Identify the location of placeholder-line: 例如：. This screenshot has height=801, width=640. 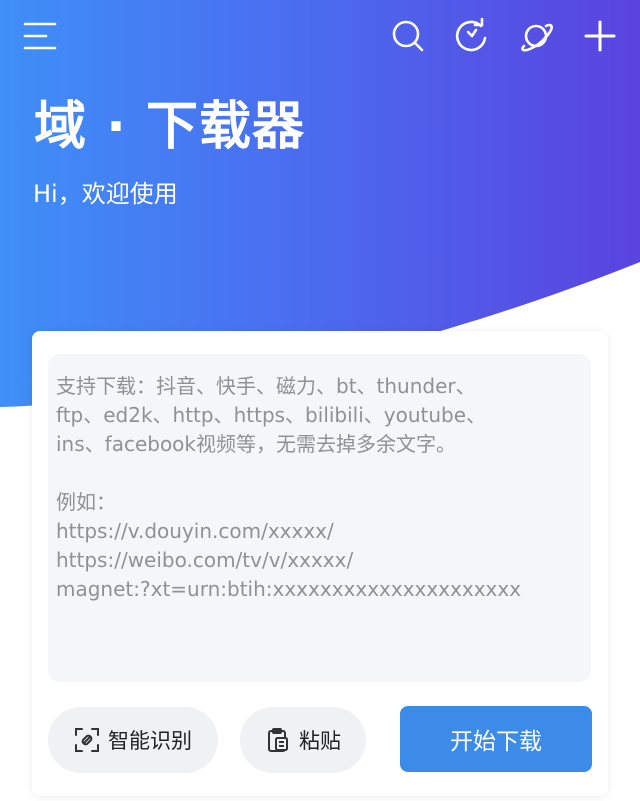
(86, 502).